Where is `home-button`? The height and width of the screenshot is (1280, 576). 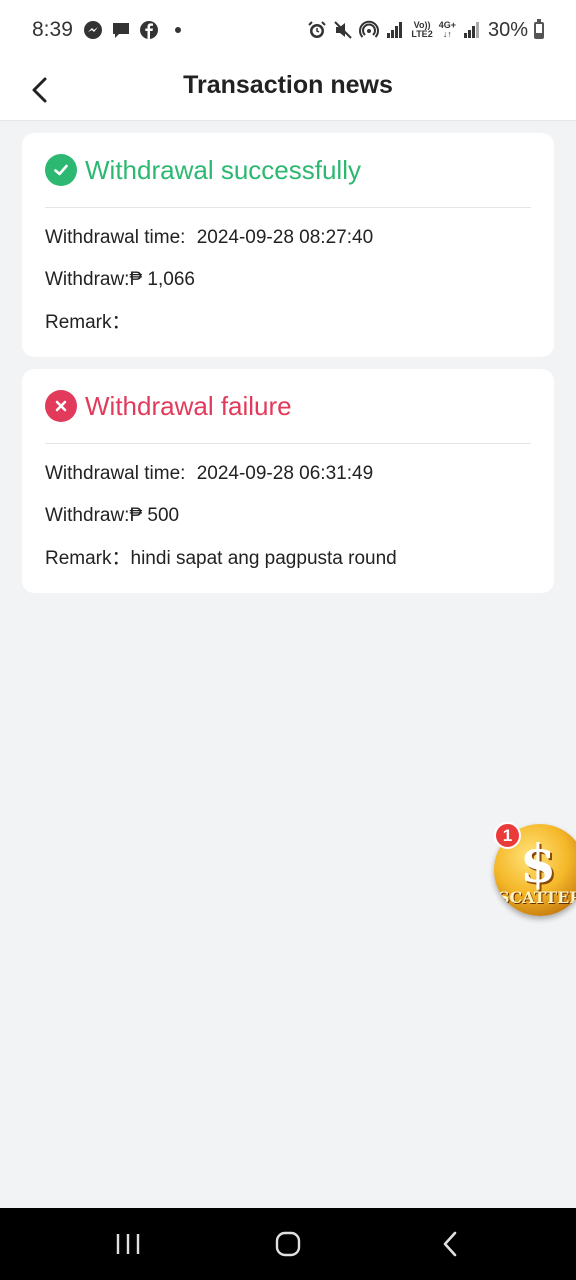 home-button is located at coordinates (288, 1244).